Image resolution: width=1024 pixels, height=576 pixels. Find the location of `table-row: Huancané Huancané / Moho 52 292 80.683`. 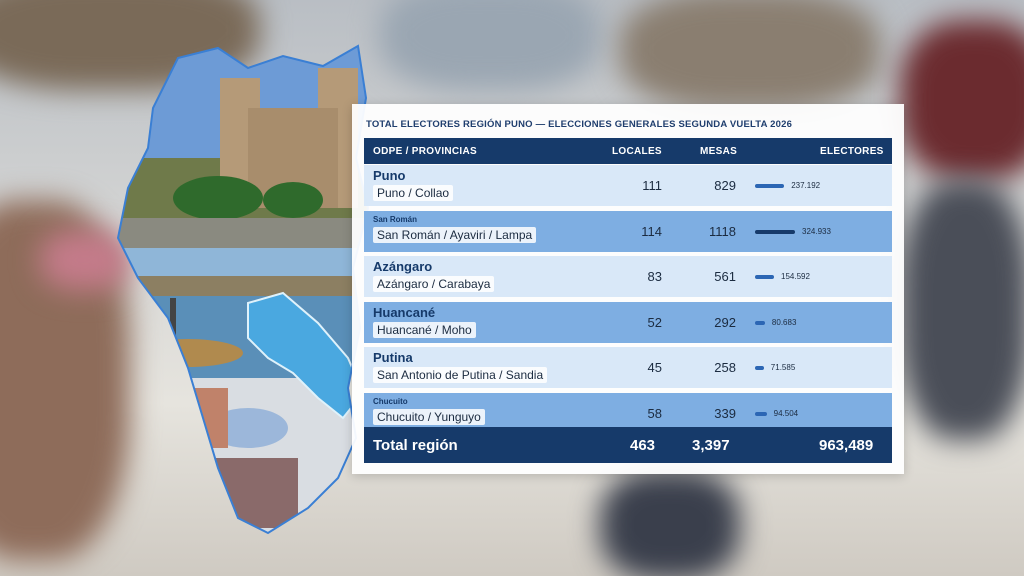

table-row: Huancané Huancané / Moho 52 292 80.683 is located at coordinates (628, 322).